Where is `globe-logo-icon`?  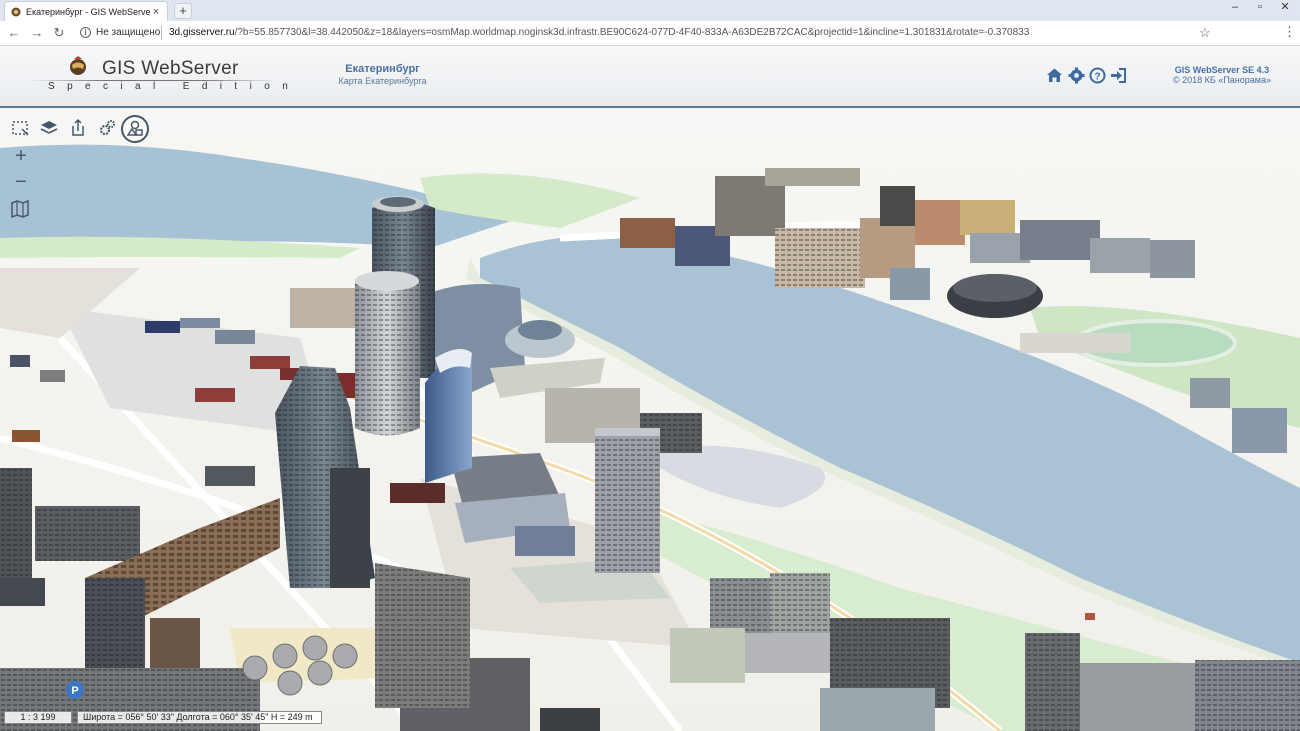 globe-logo-icon is located at coordinates (78, 65).